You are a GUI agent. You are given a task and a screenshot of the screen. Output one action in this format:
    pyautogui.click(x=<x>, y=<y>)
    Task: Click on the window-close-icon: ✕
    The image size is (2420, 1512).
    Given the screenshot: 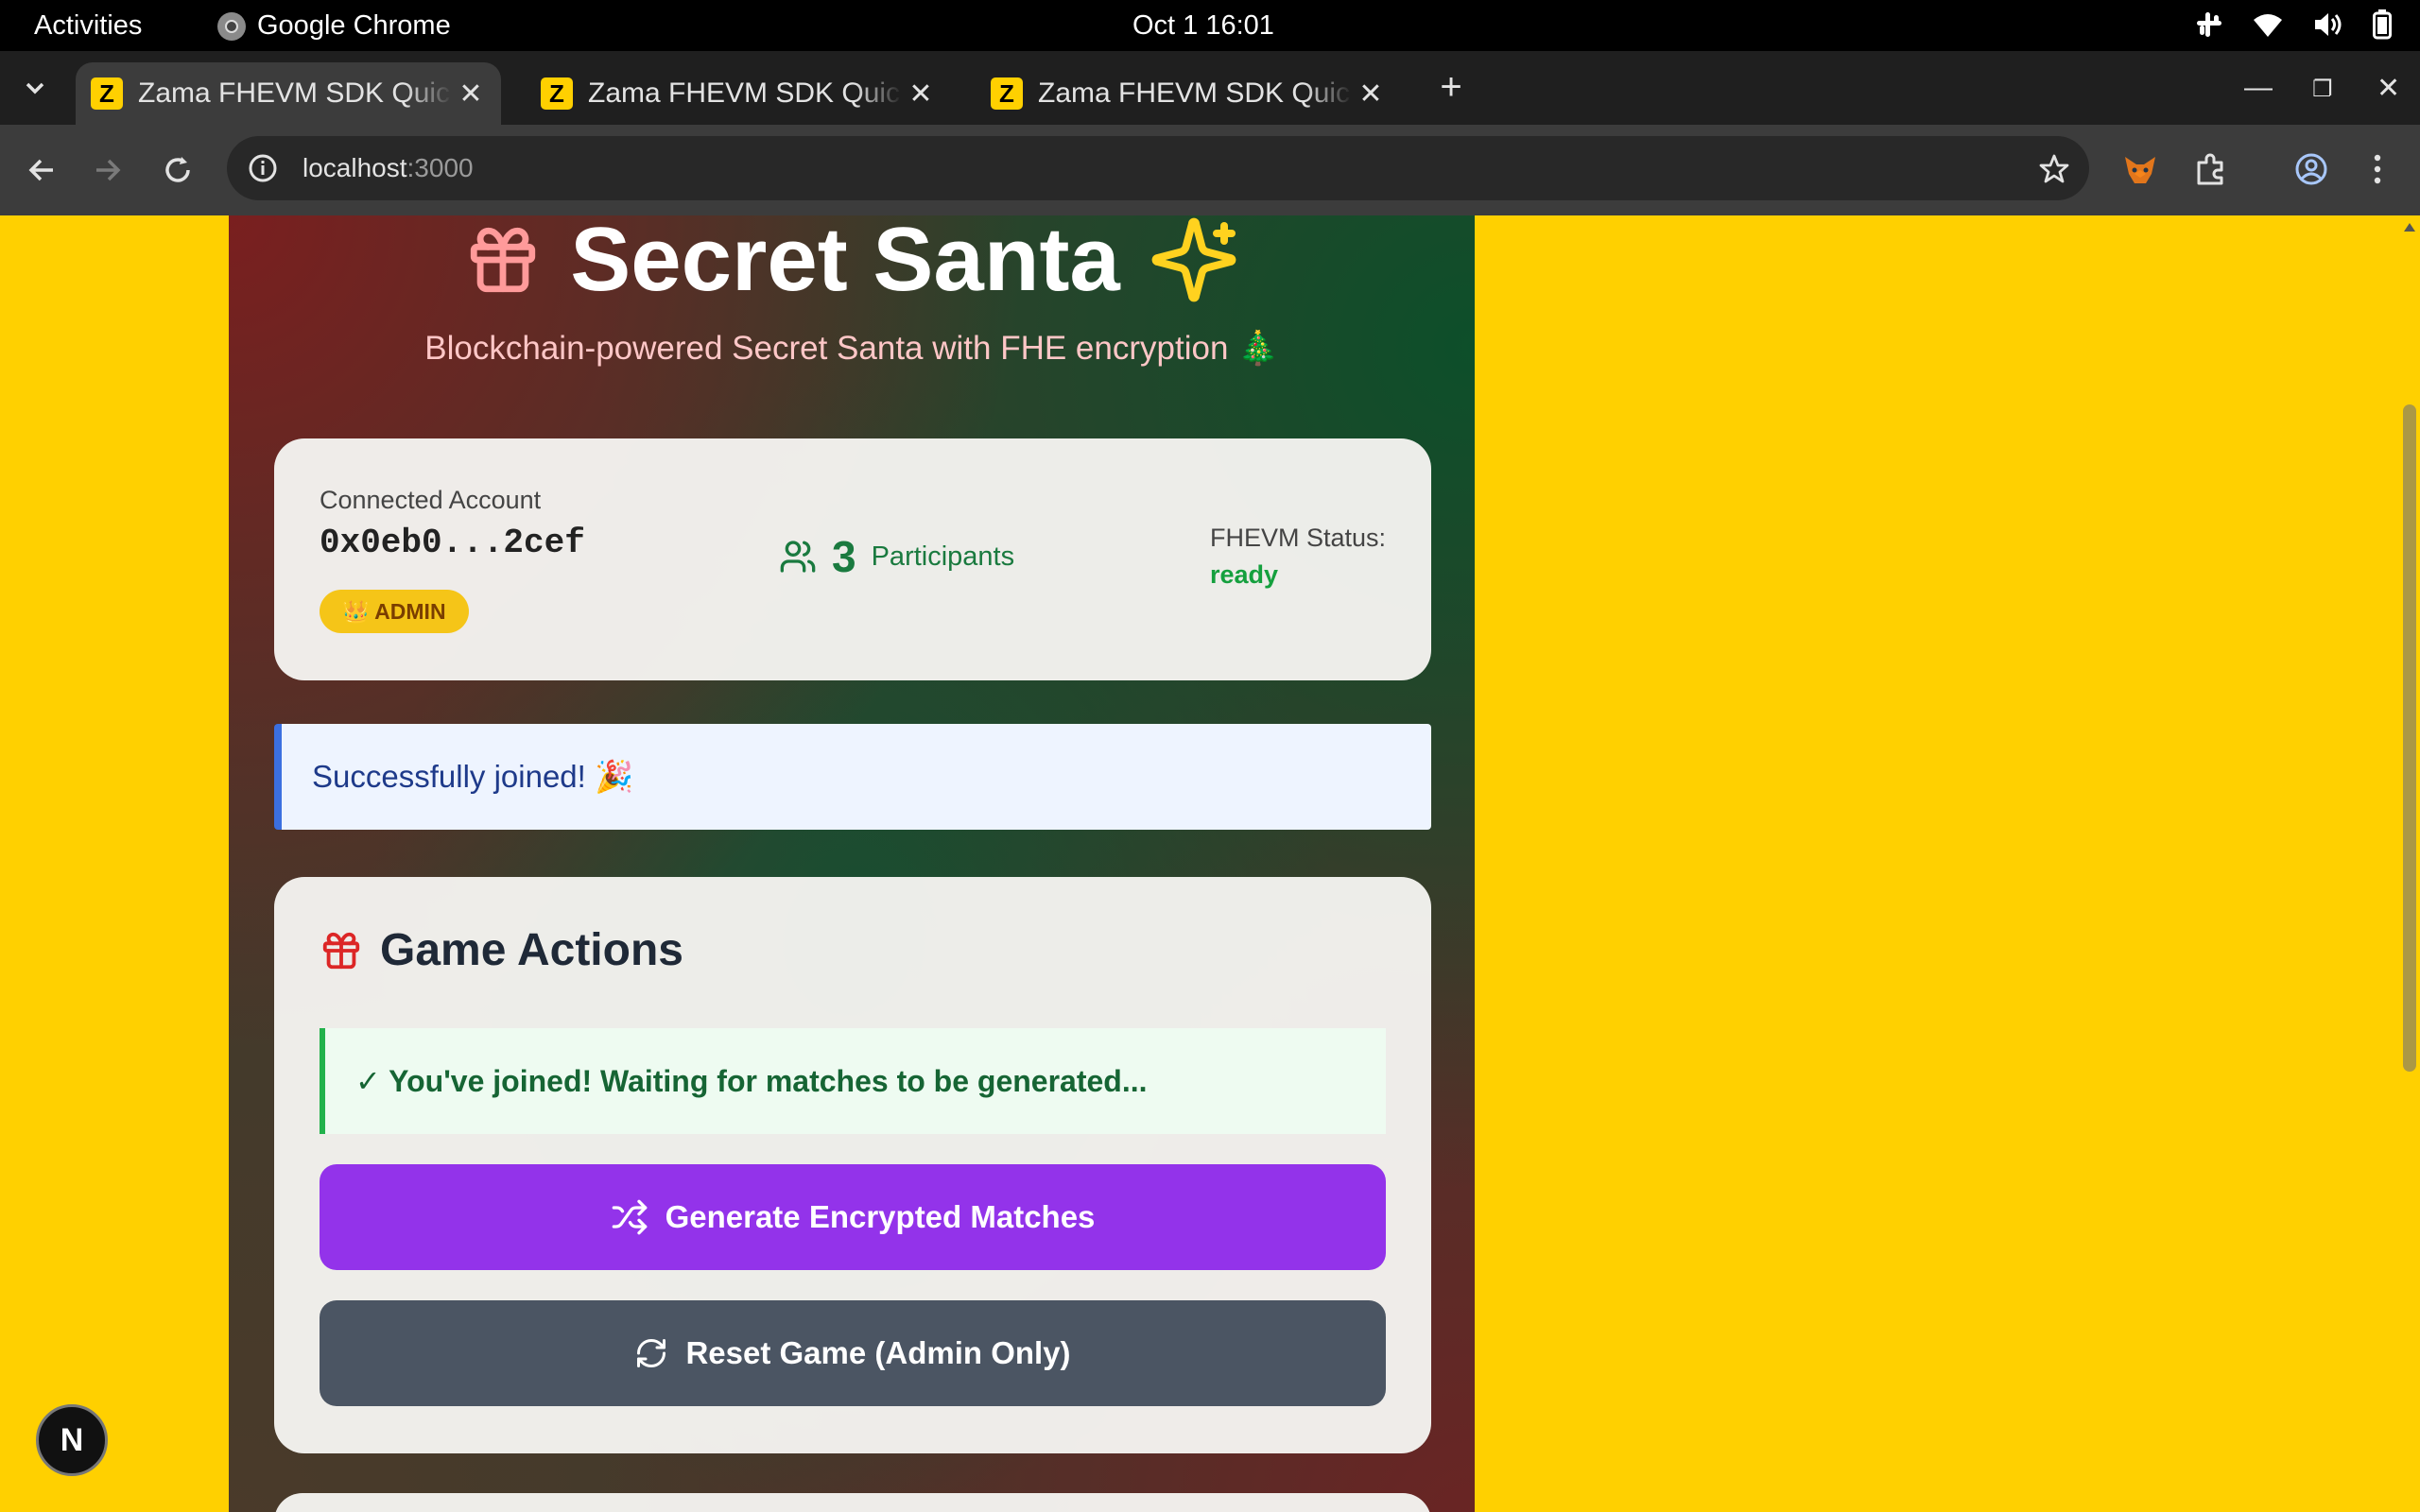 What is the action you would take?
    pyautogui.click(x=2388, y=88)
    